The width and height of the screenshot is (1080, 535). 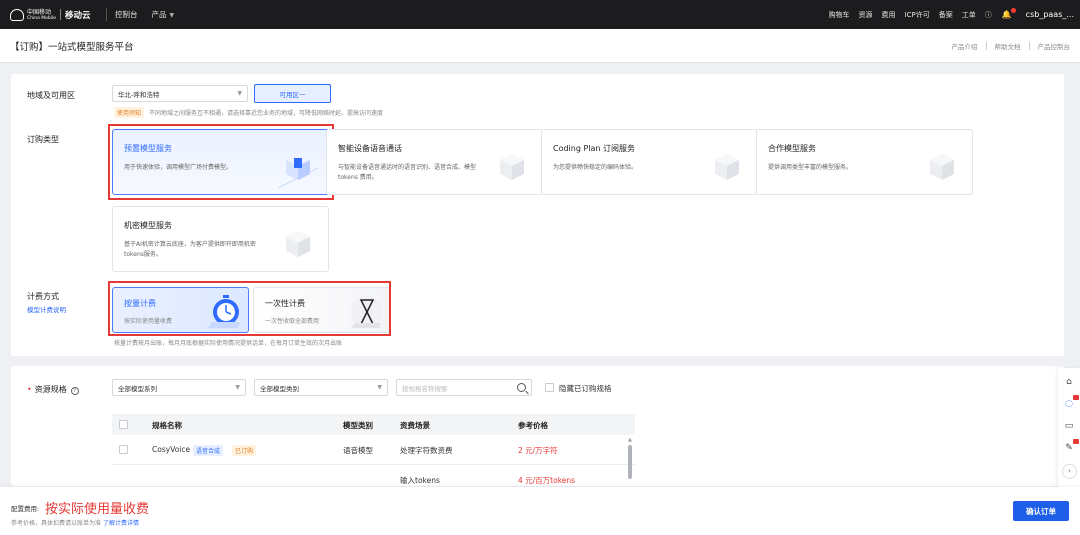 I want to click on order-type-name: 智能设备语音通话, so click(x=370, y=148).